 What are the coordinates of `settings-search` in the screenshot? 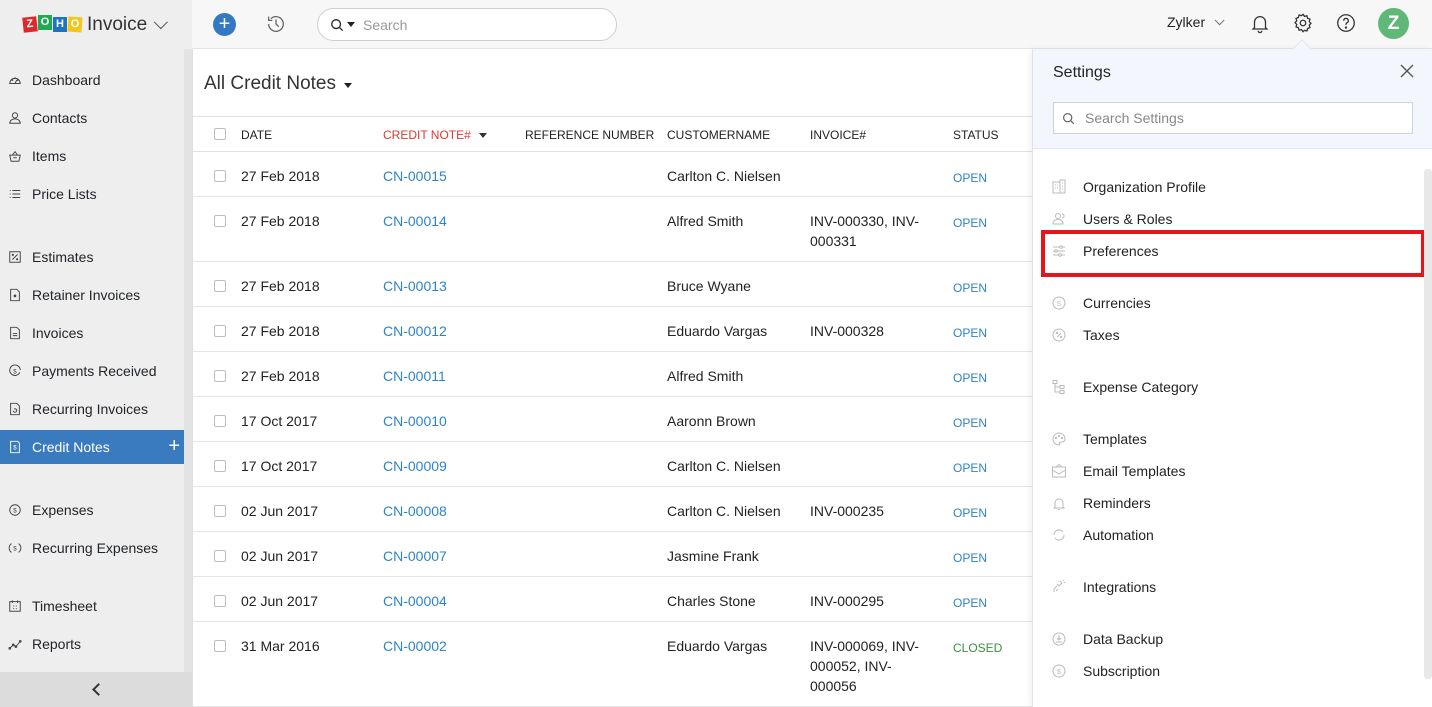 It's located at (1233, 118).